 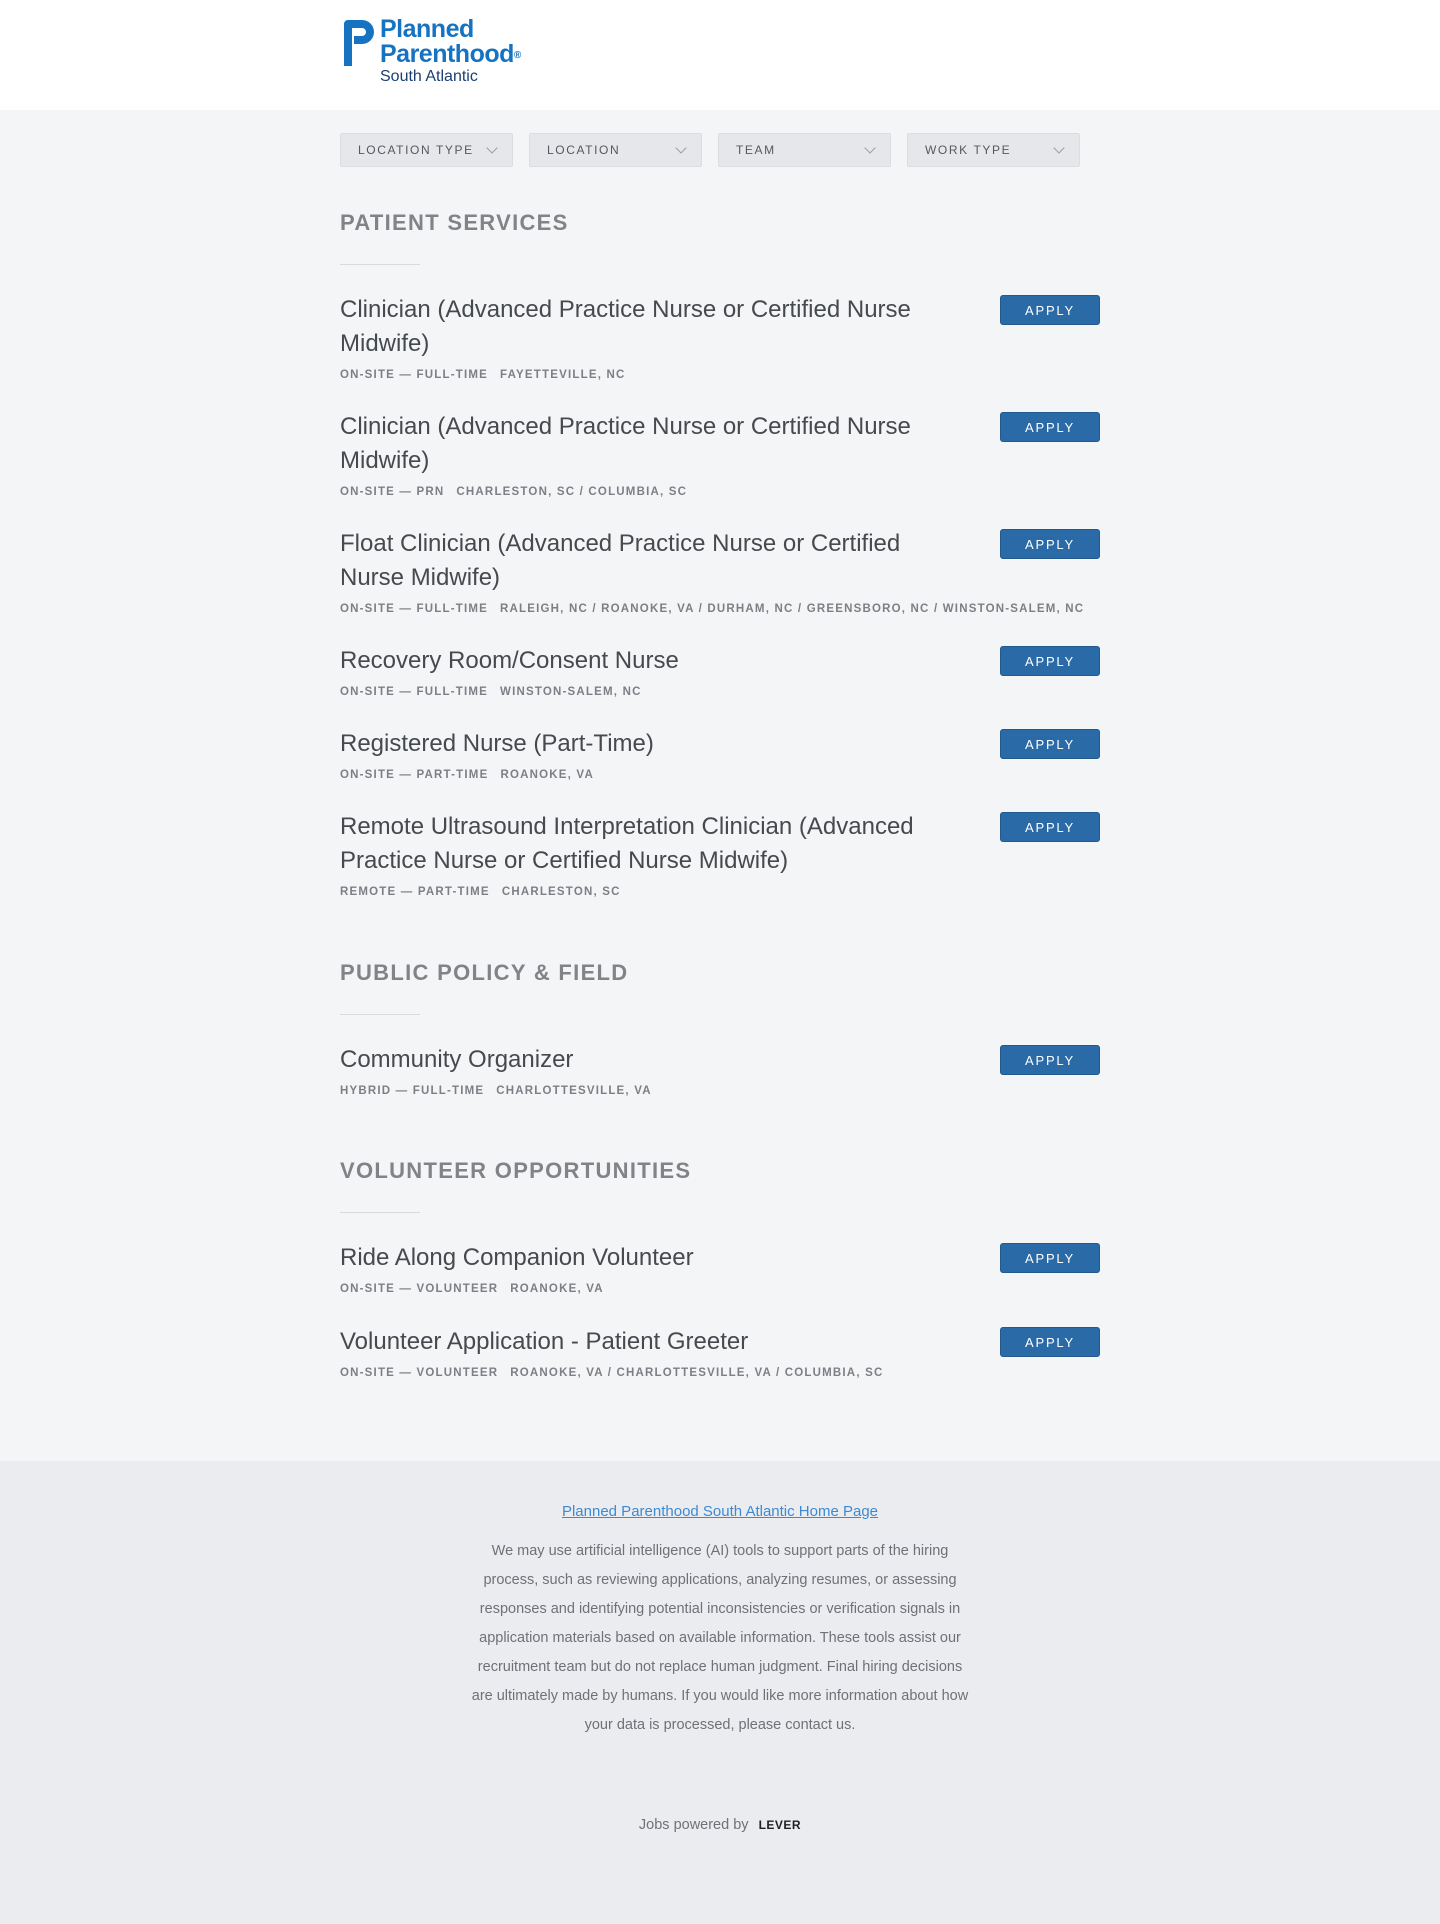 What do you see at coordinates (484, 972) in the screenshot?
I see `group-title-public-policy: PUBLIC POLICY & FIELD` at bounding box center [484, 972].